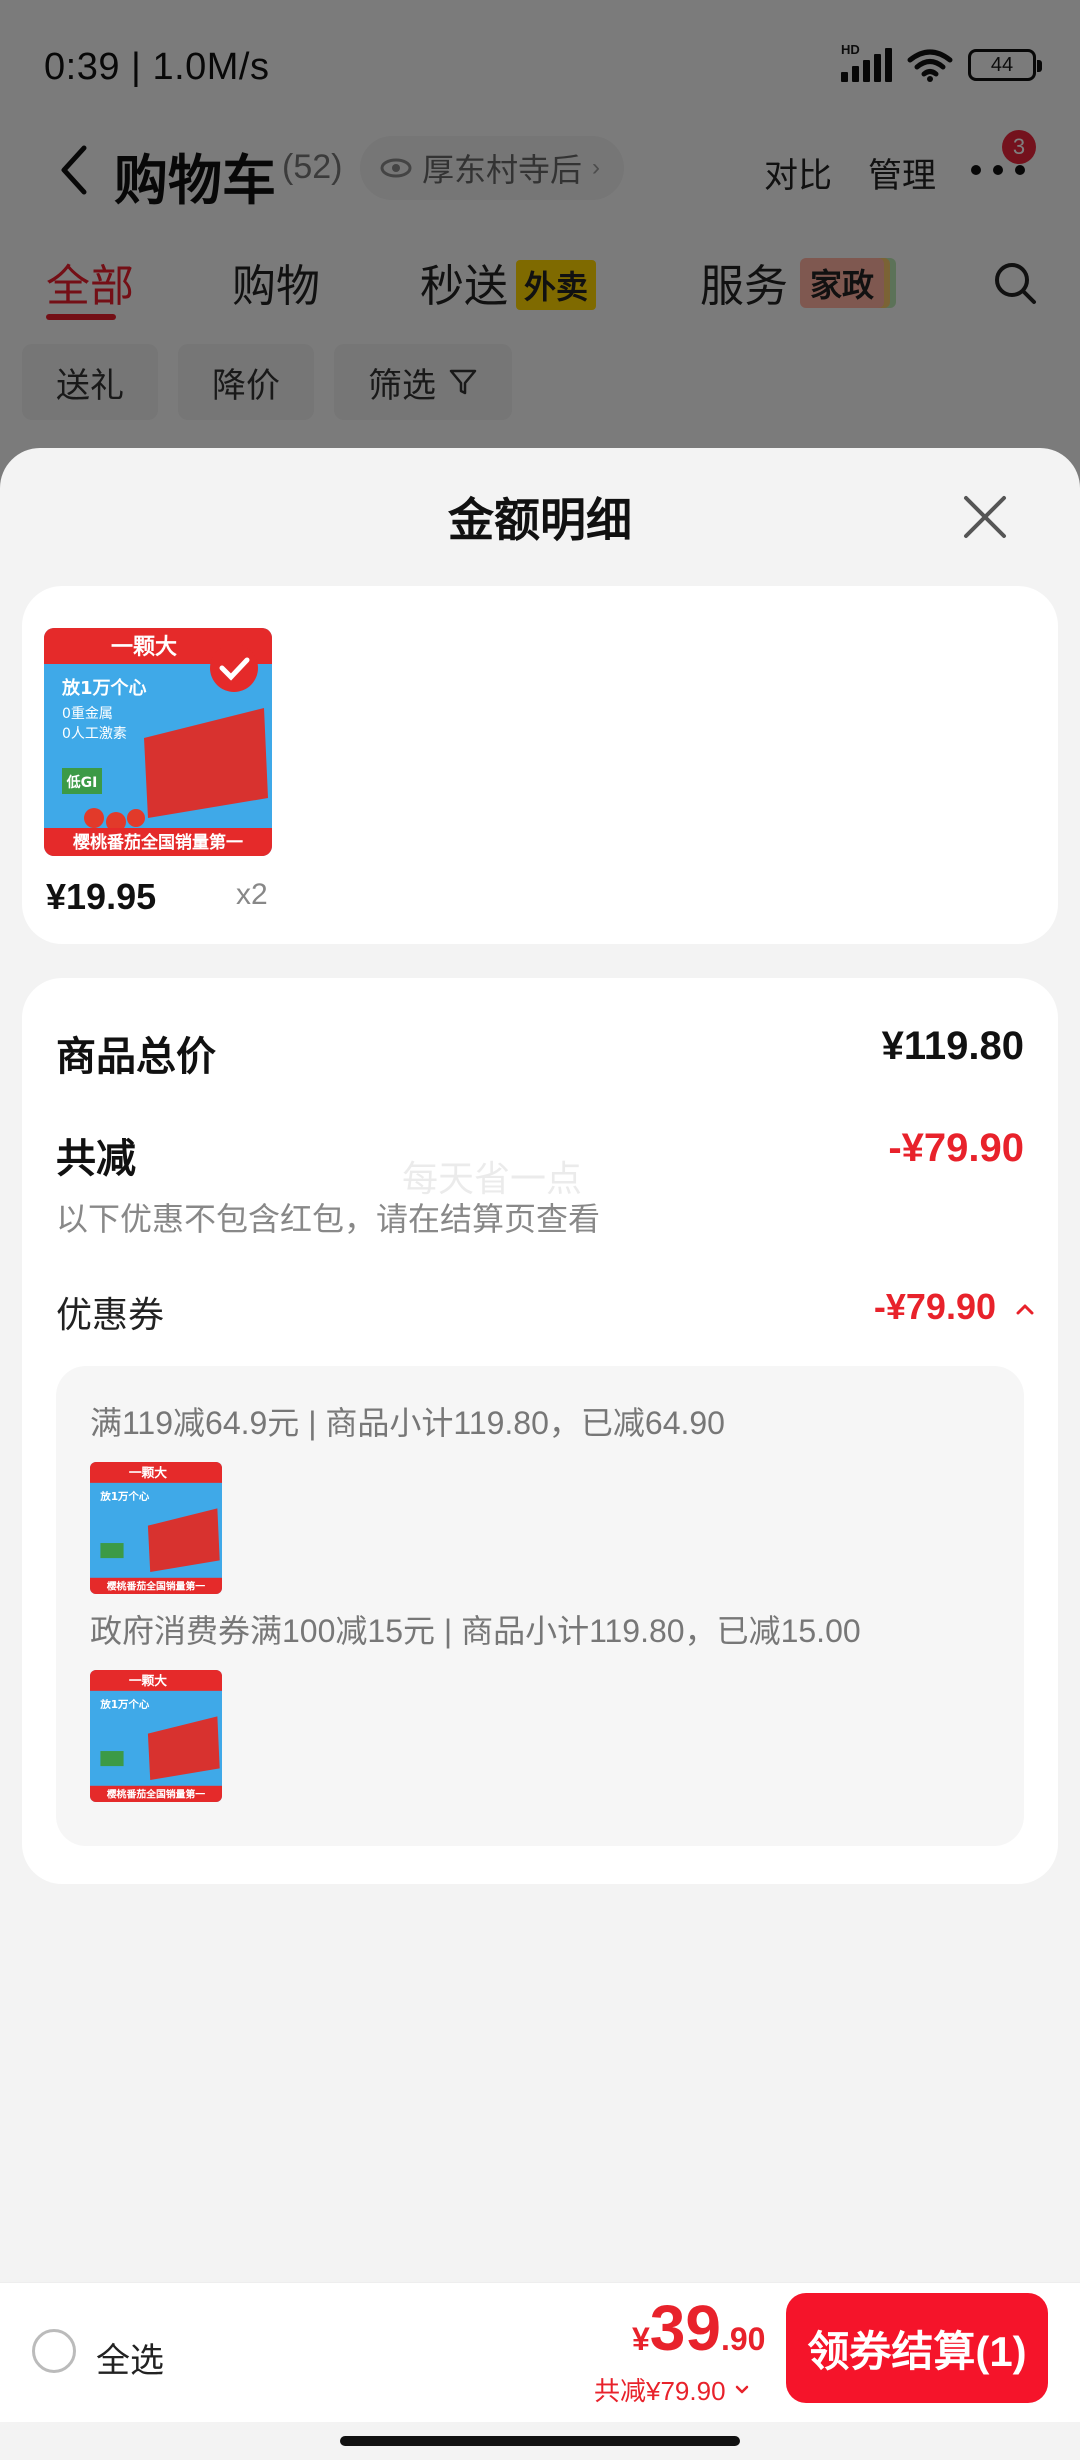 Image resolution: width=1080 pixels, height=2460 pixels. I want to click on coupon-label: 优惠券, so click(110, 1314).